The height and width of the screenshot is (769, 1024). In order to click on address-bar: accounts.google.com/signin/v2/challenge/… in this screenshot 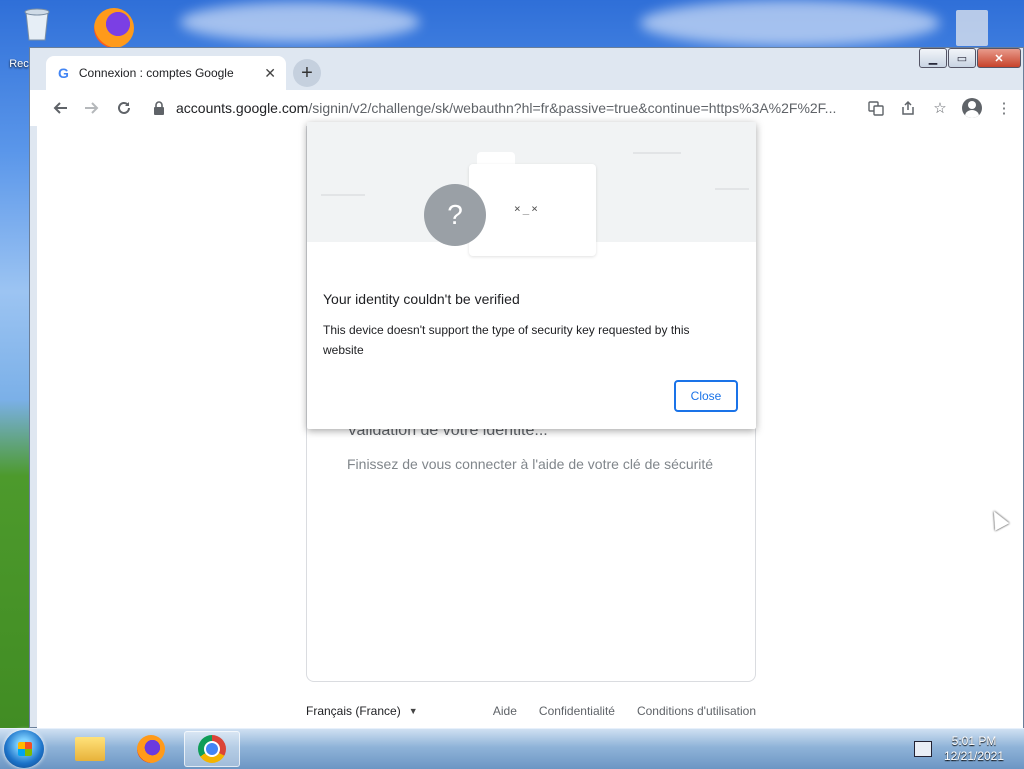, I will do `click(498, 108)`.